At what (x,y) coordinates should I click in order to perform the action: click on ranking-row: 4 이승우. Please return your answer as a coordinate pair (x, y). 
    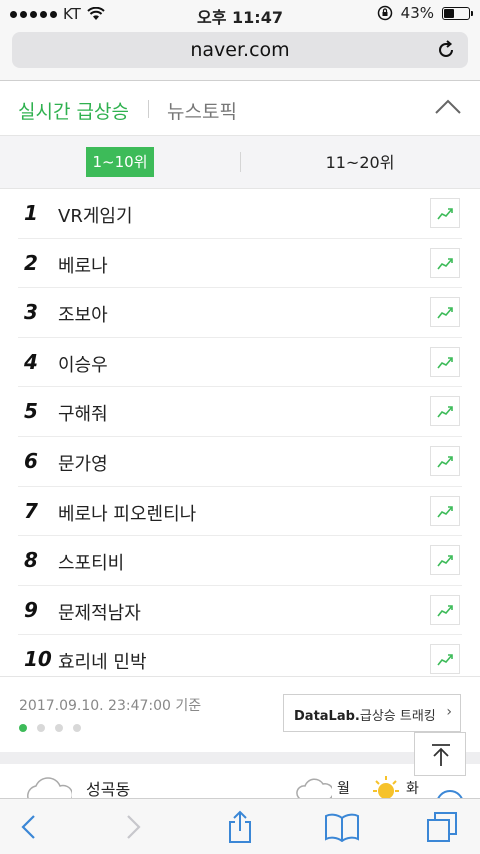
    Looking at the image, I should click on (240, 363).